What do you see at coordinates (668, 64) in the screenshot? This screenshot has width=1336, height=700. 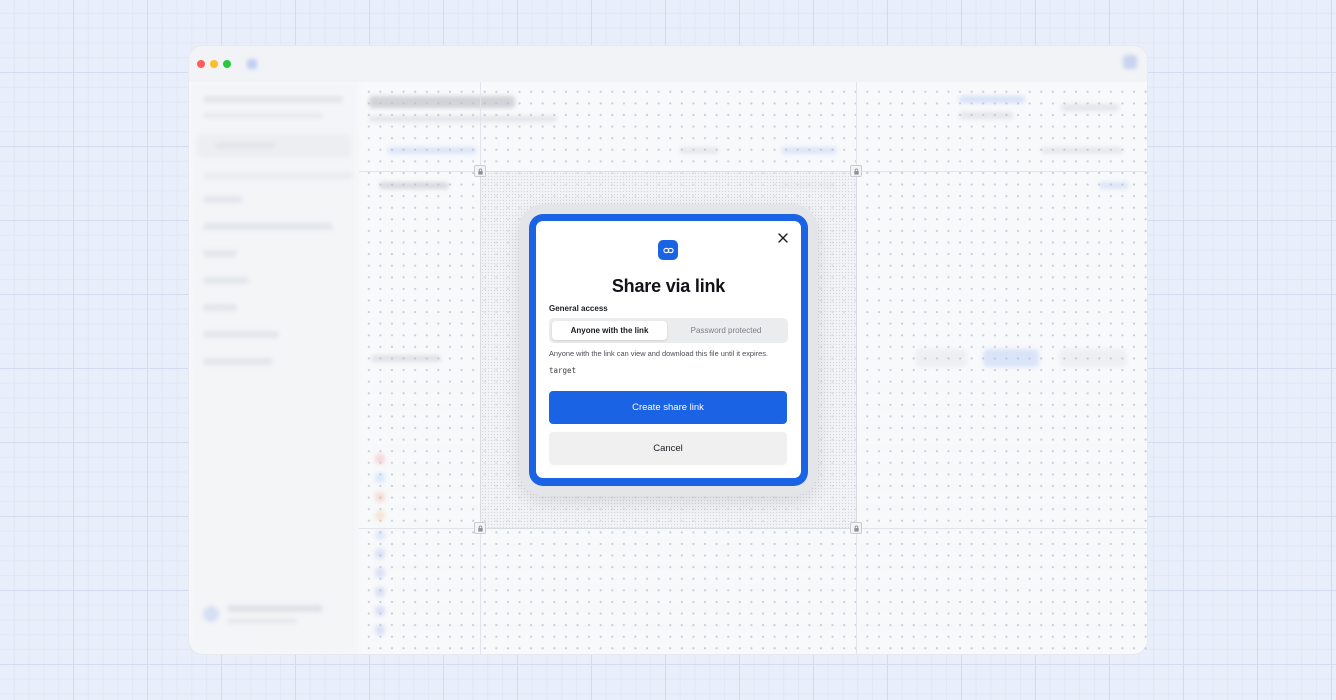 I see `window-titlebar` at bounding box center [668, 64].